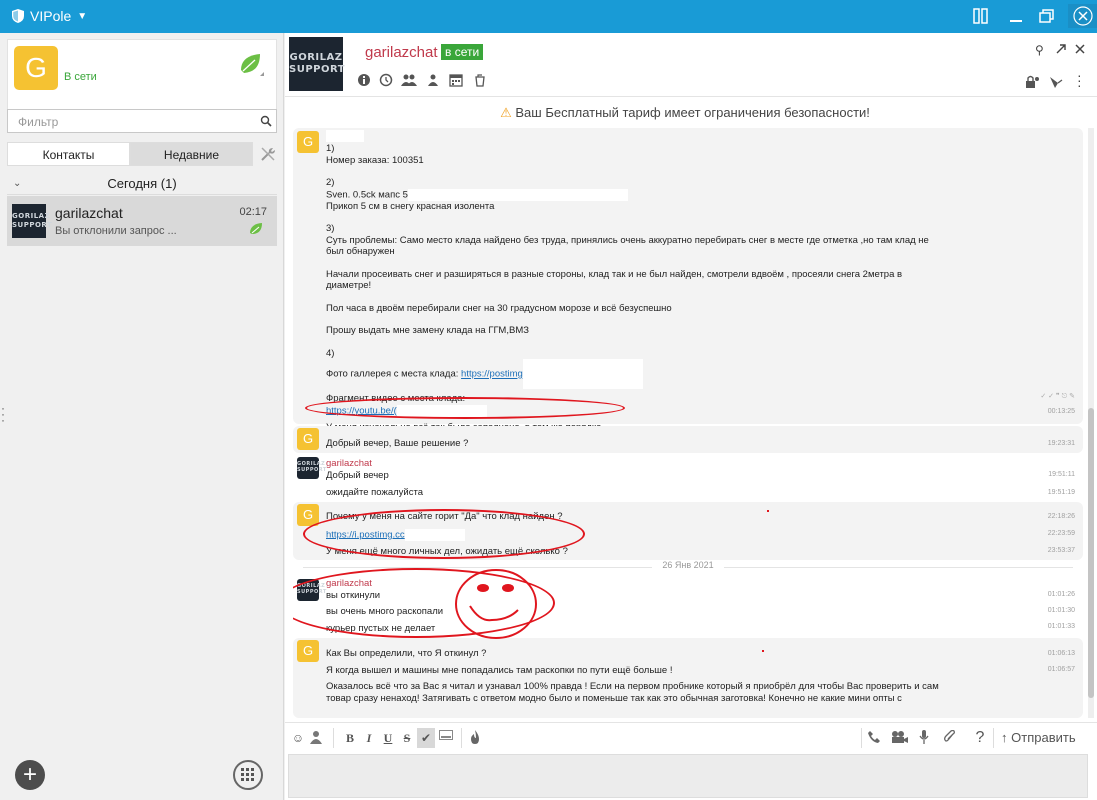 The image size is (1097, 800). I want to click on sticker-icon, so click(316, 738).